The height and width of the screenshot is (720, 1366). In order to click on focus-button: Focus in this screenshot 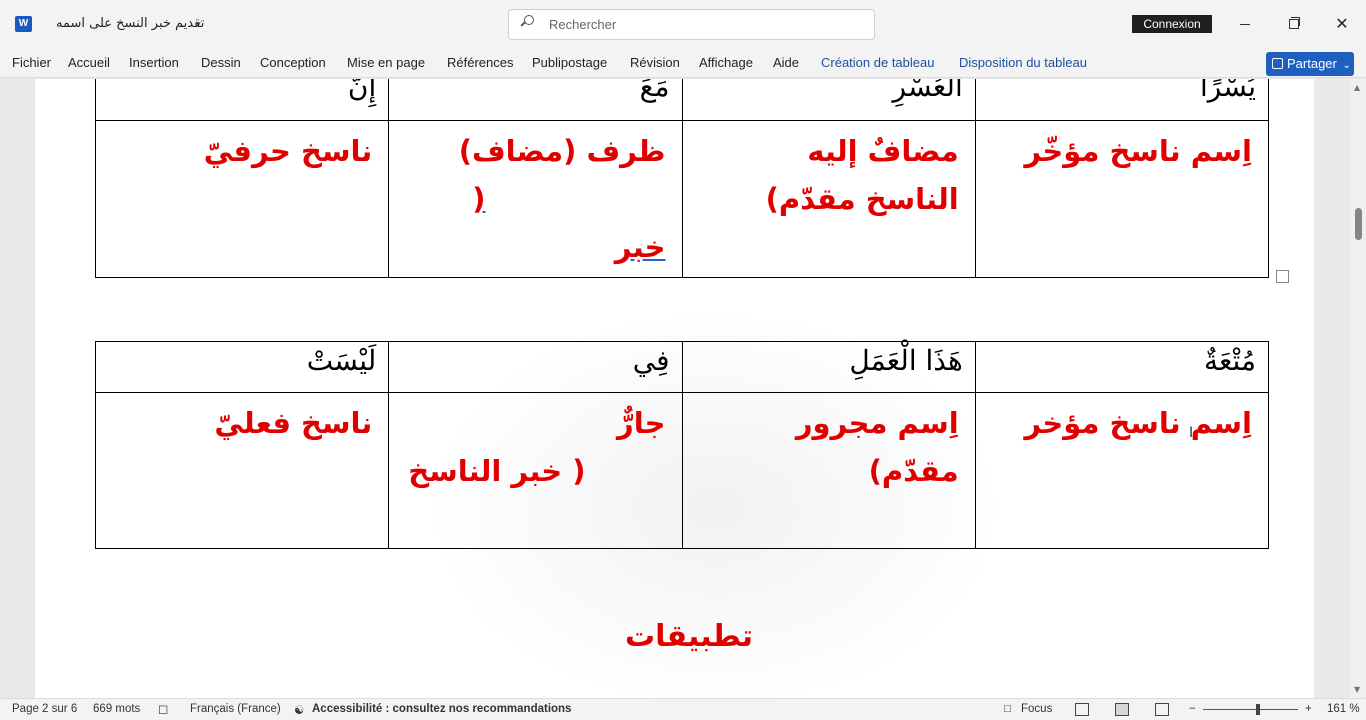, I will do `click(1036, 709)`.